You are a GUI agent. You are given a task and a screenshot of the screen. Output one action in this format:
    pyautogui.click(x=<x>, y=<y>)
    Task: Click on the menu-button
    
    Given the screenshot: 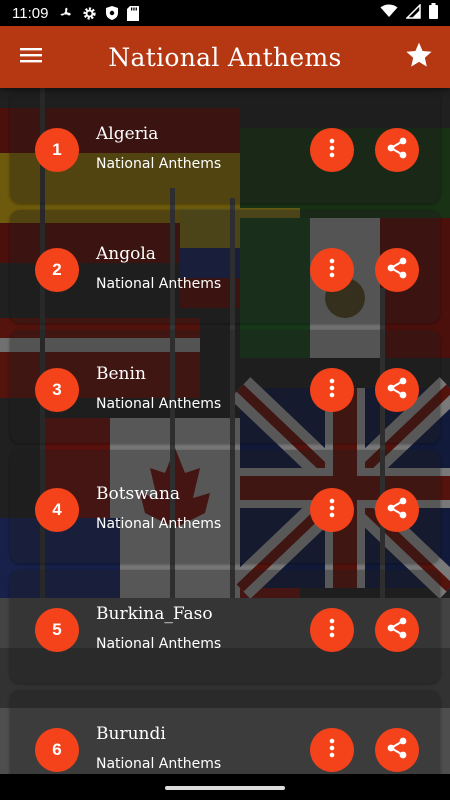 What is the action you would take?
    pyautogui.click(x=31, y=57)
    